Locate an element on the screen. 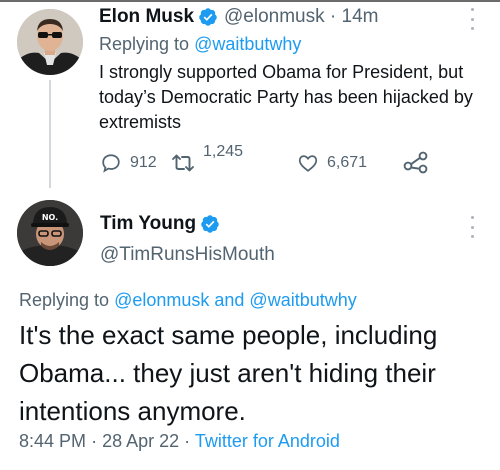  share-nodes-icon is located at coordinates (415, 162).